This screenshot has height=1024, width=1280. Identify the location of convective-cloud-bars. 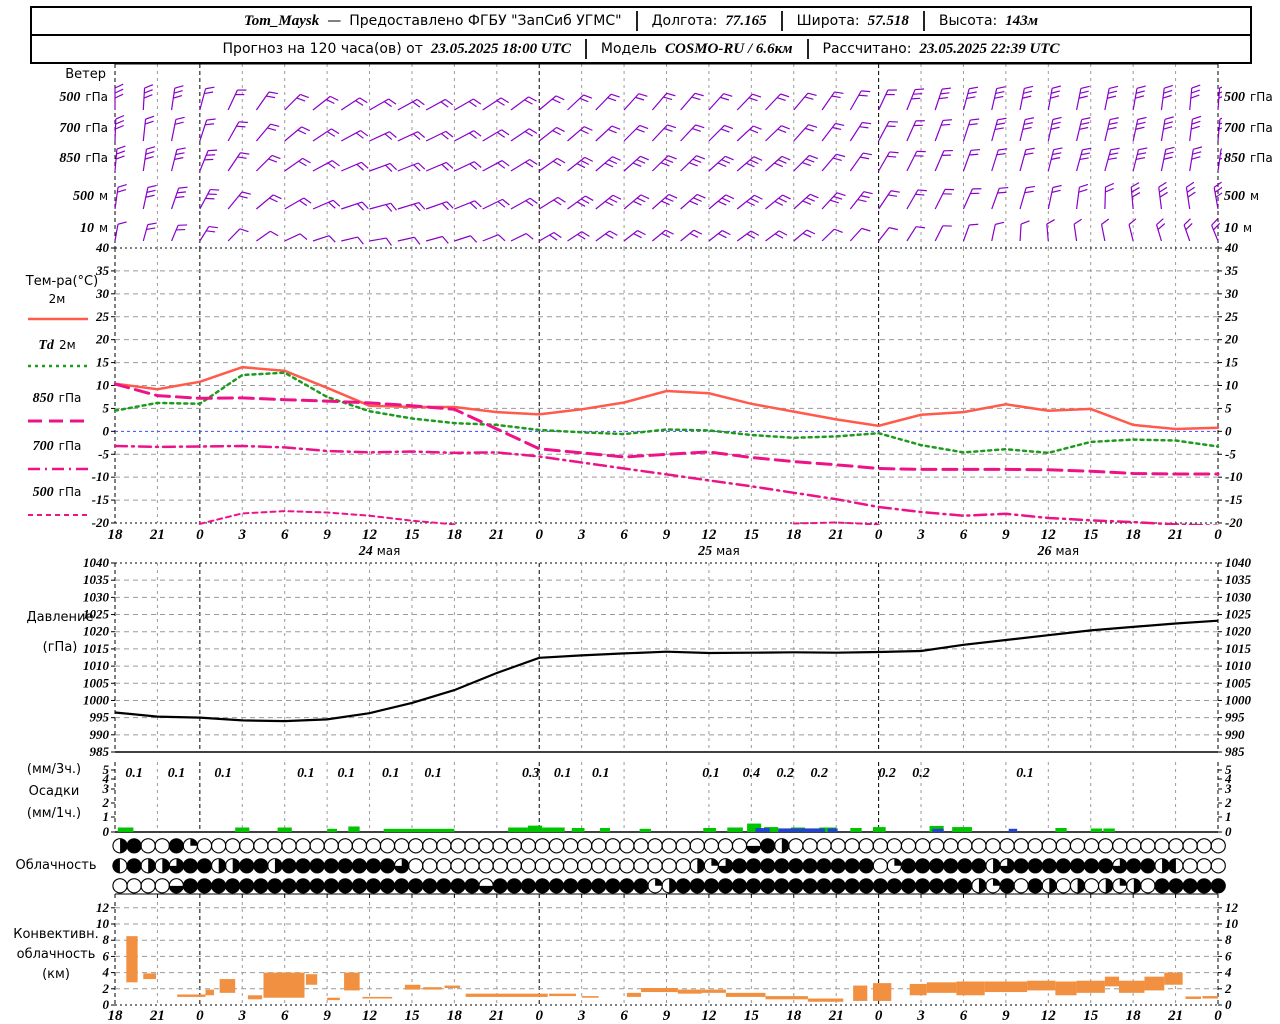
(672, 969).